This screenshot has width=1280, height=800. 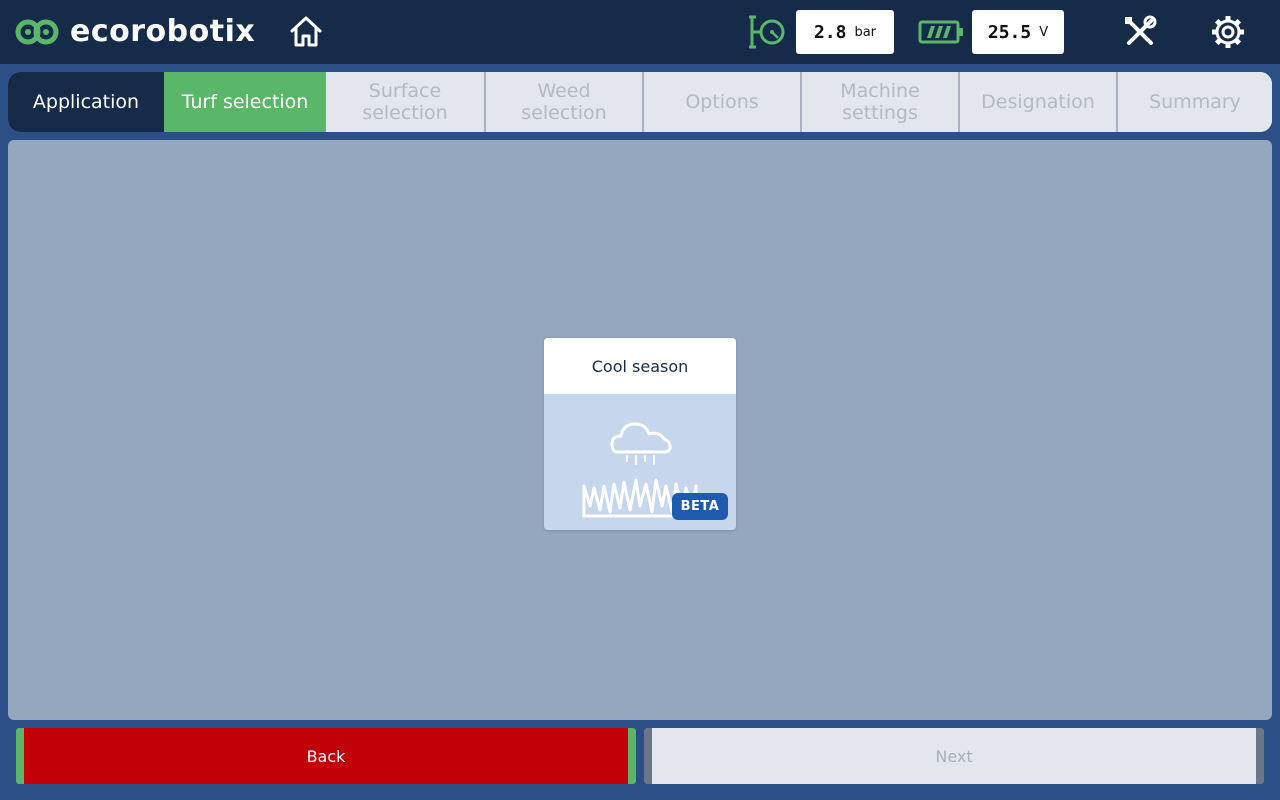 What do you see at coordinates (1140, 32) in the screenshot?
I see `tools-icon` at bounding box center [1140, 32].